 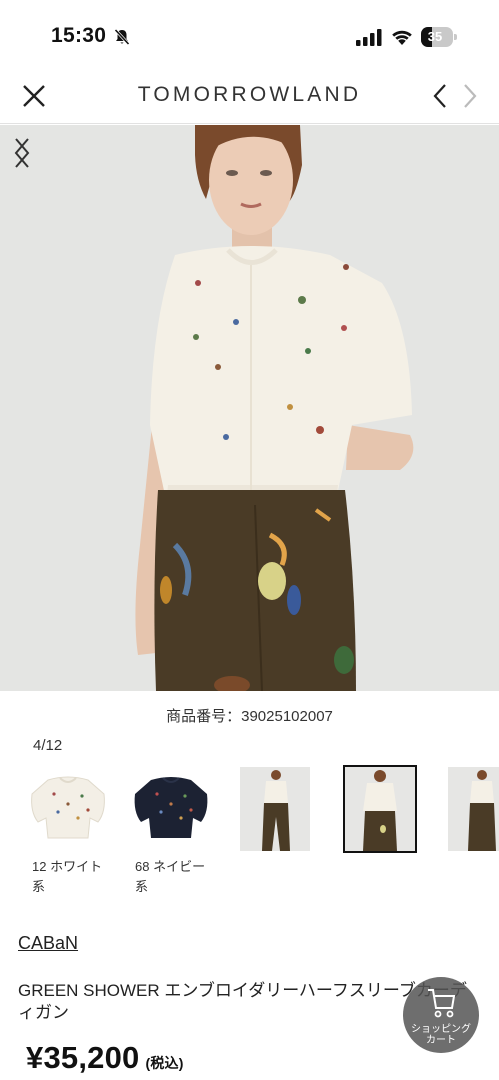 What do you see at coordinates (171, 807) in the screenshot?
I see `navy-cardigan-image` at bounding box center [171, 807].